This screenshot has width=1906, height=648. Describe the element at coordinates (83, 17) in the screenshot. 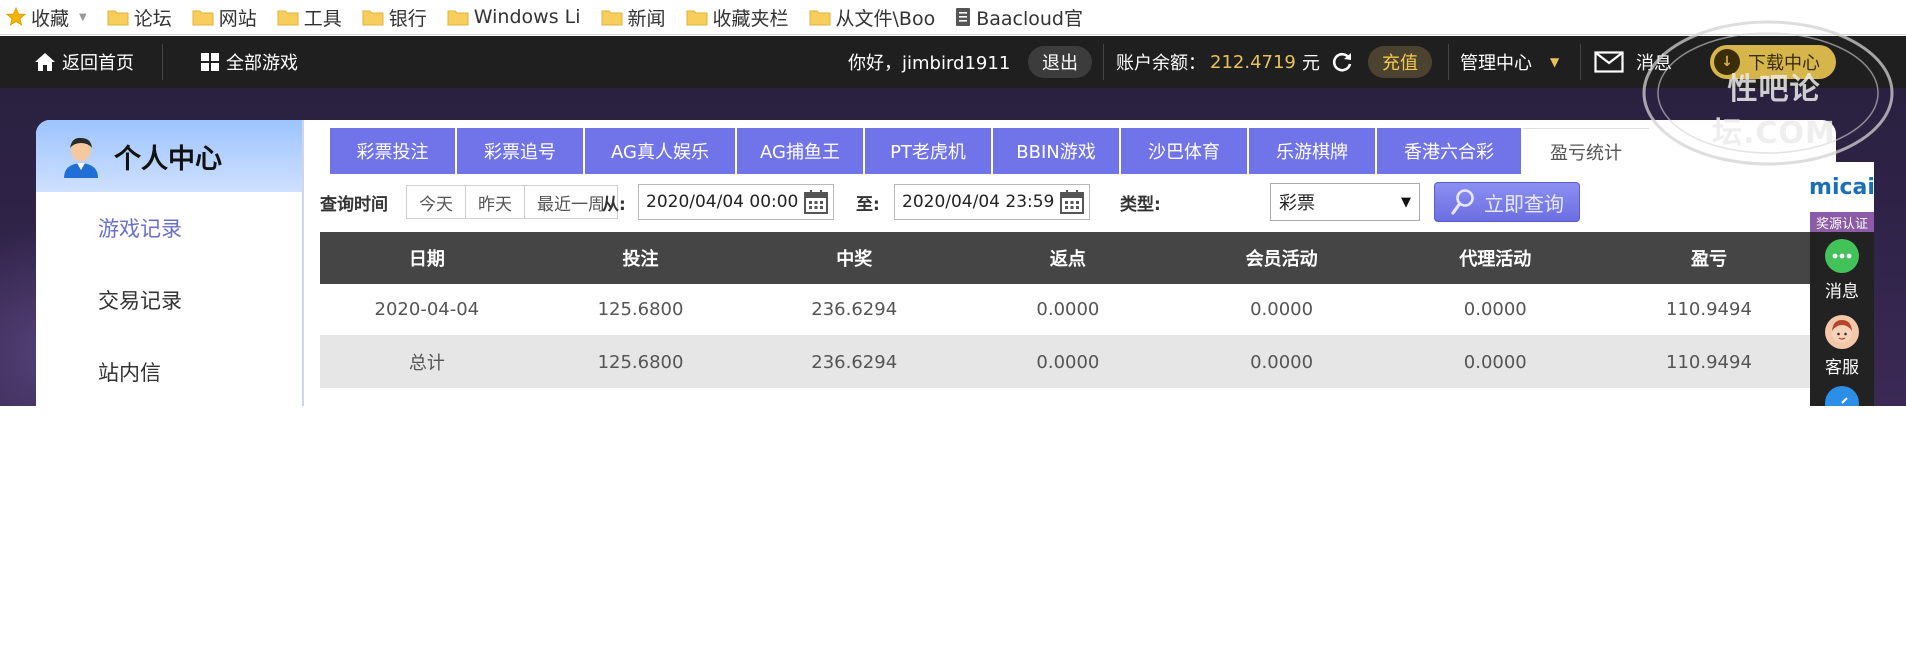

I see `chevron-down-icon: ▼` at that location.